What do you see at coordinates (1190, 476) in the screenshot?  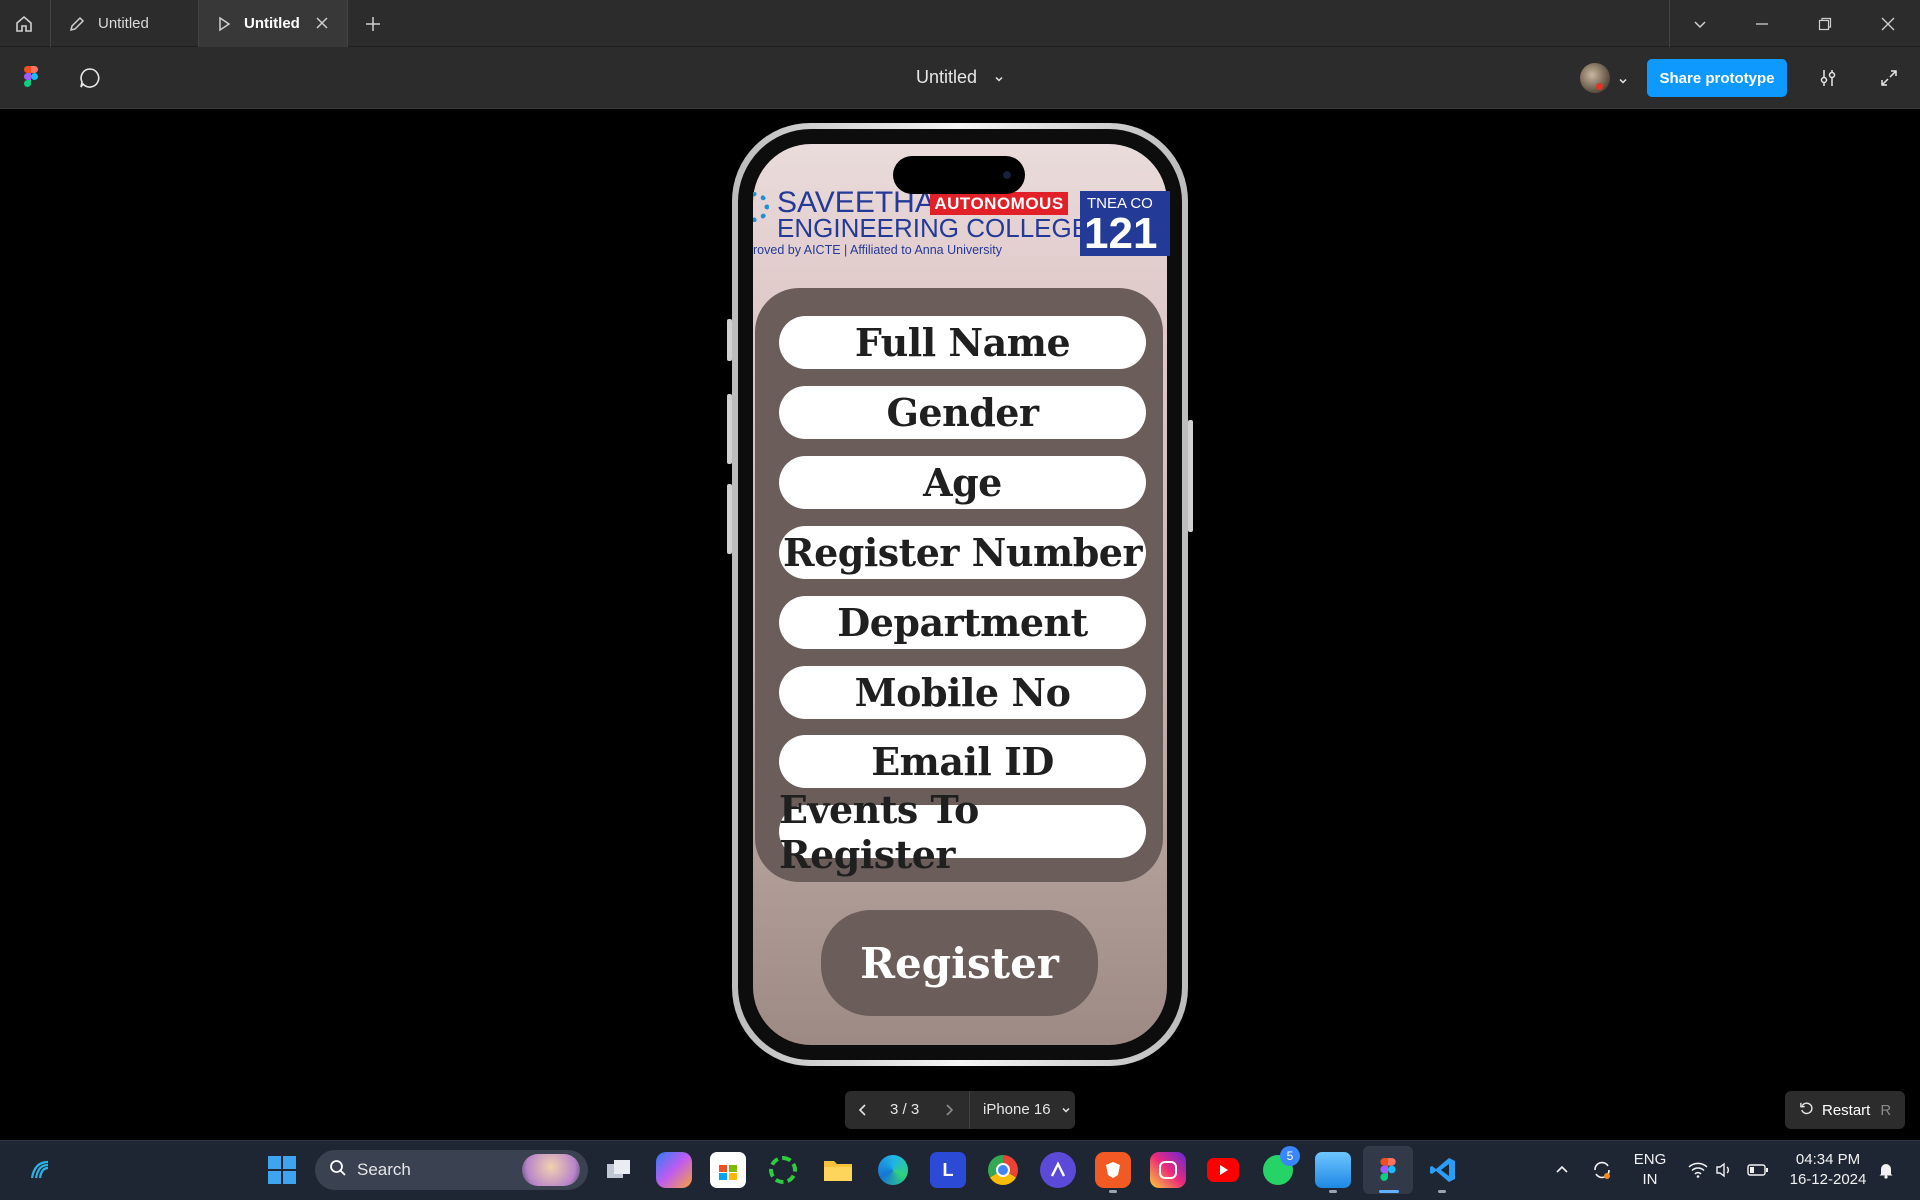 I see `power-button` at bounding box center [1190, 476].